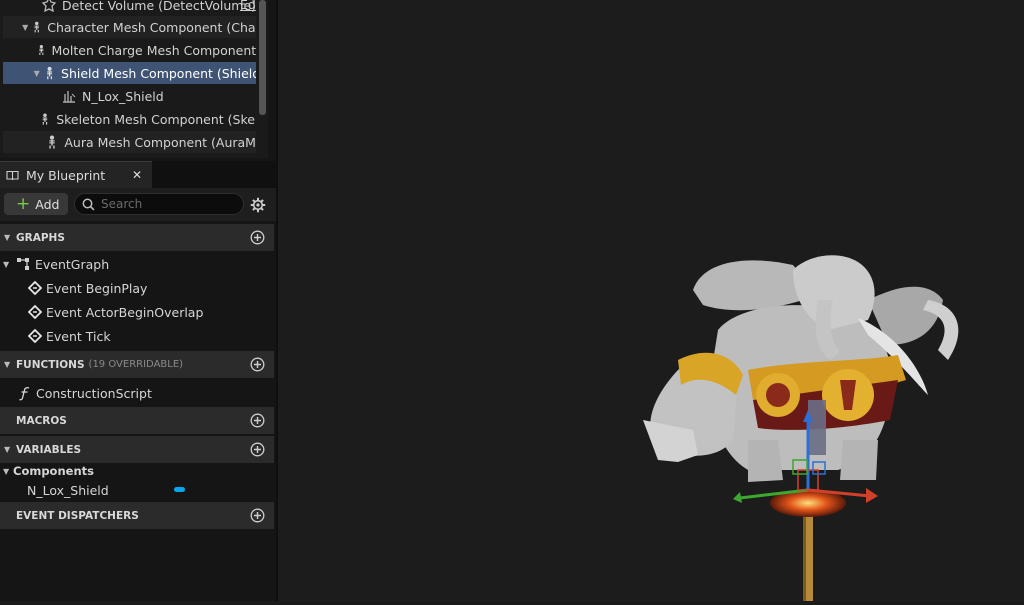 The height and width of the screenshot is (605, 1024). I want to click on event-dispatchers-section-header: EVENT DISPATCHERS, so click(137, 515).